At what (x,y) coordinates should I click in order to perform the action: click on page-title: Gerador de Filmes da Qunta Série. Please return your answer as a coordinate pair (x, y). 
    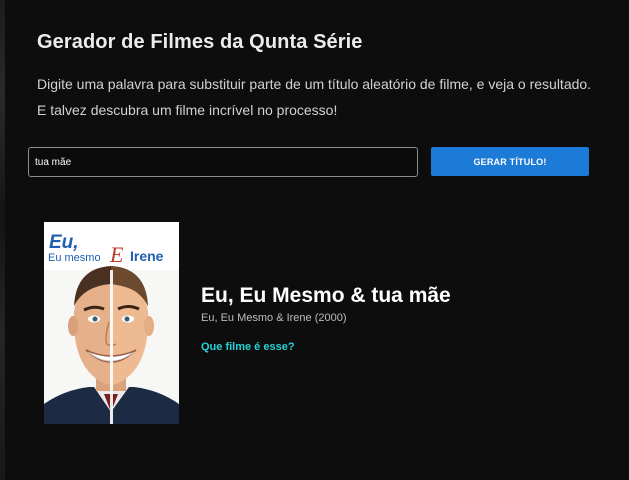
    Looking at the image, I should click on (200, 42).